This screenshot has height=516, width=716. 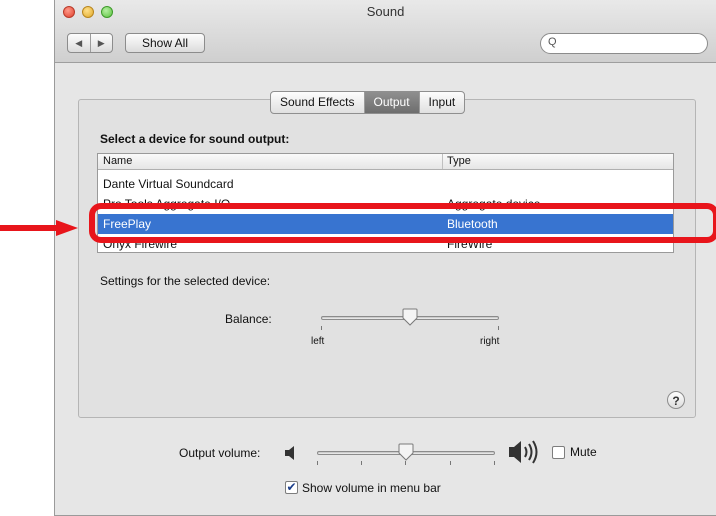 I want to click on balance-label: Balance:, so click(x=248, y=319).